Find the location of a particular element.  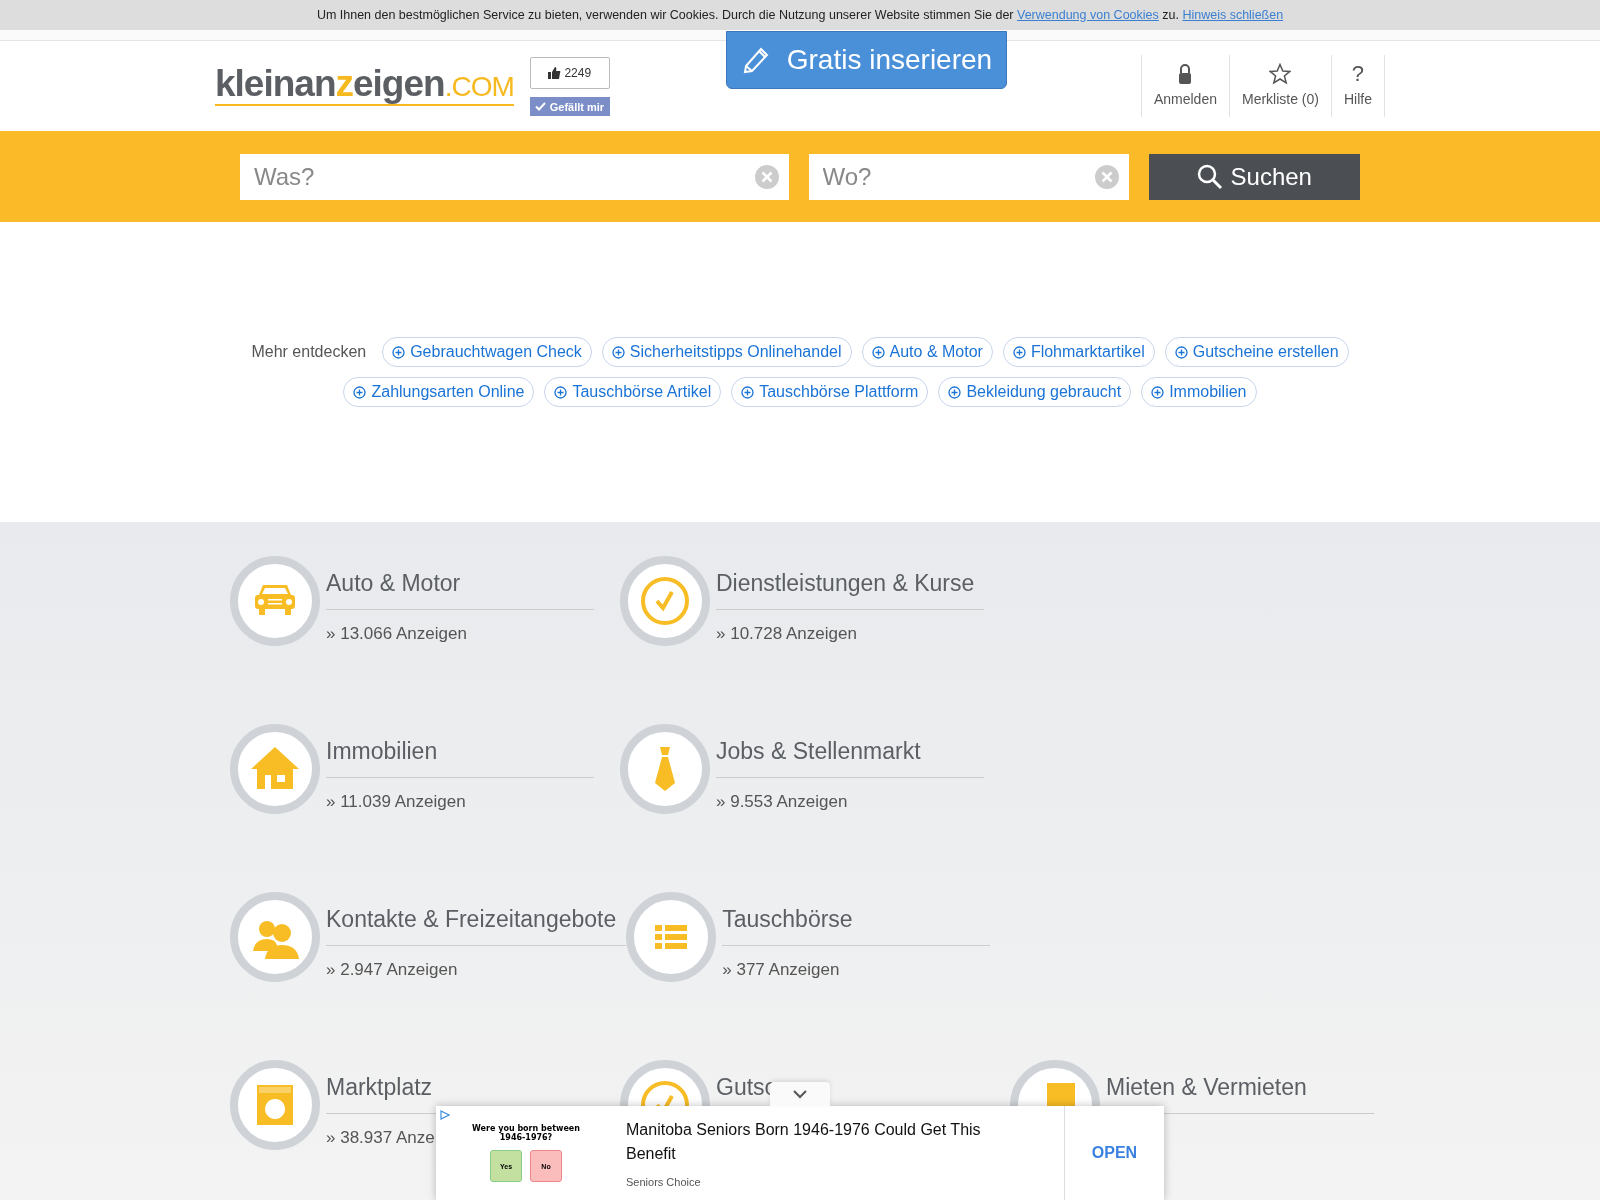

nav-item: Anmelden is located at coordinates (1184, 86).